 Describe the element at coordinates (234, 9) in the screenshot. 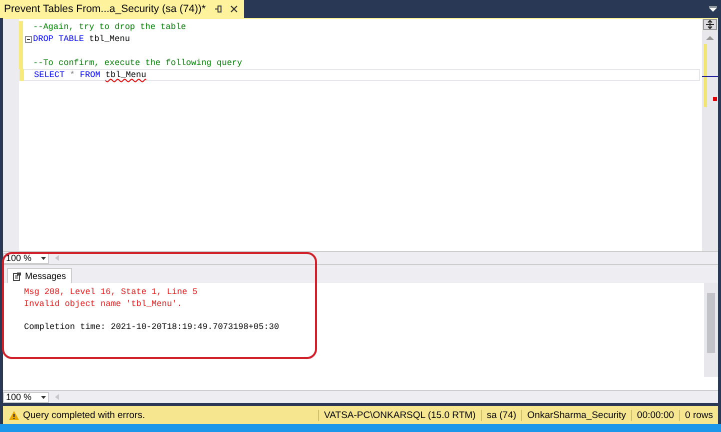

I see `close-icon` at that location.